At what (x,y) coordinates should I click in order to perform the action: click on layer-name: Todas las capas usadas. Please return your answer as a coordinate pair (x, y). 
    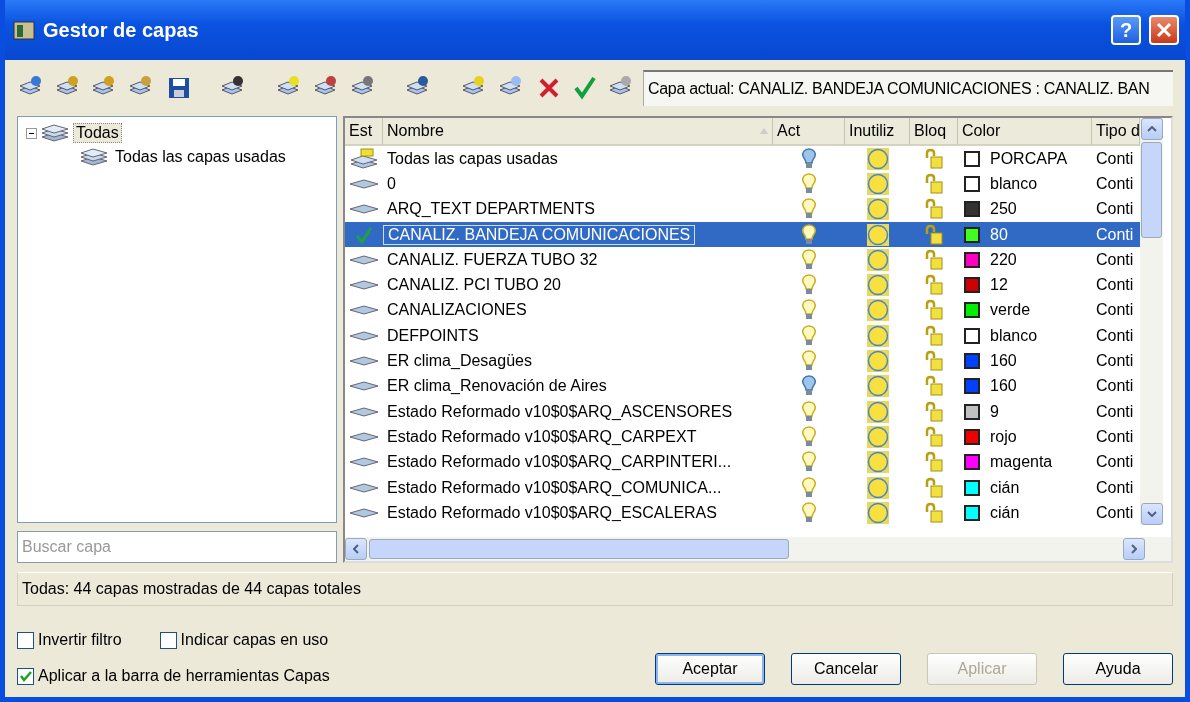
    Looking at the image, I should click on (472, 158).